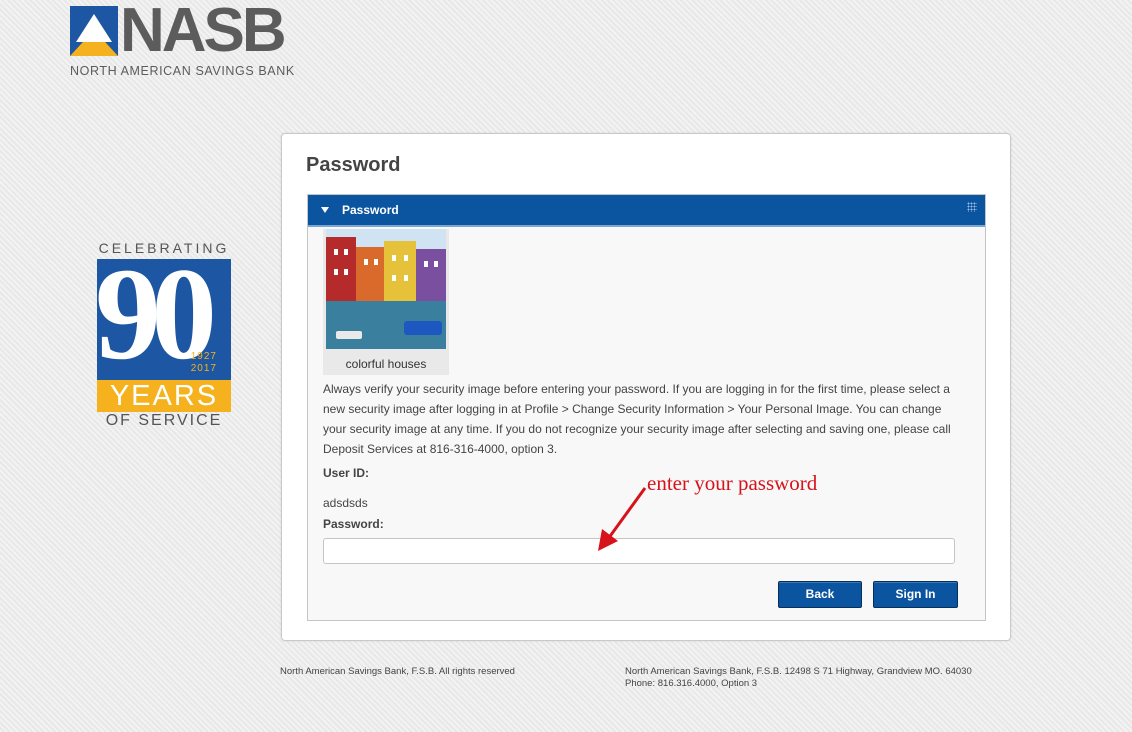  I want to click on security-image-caption: colorful houses, so click(386, 364).